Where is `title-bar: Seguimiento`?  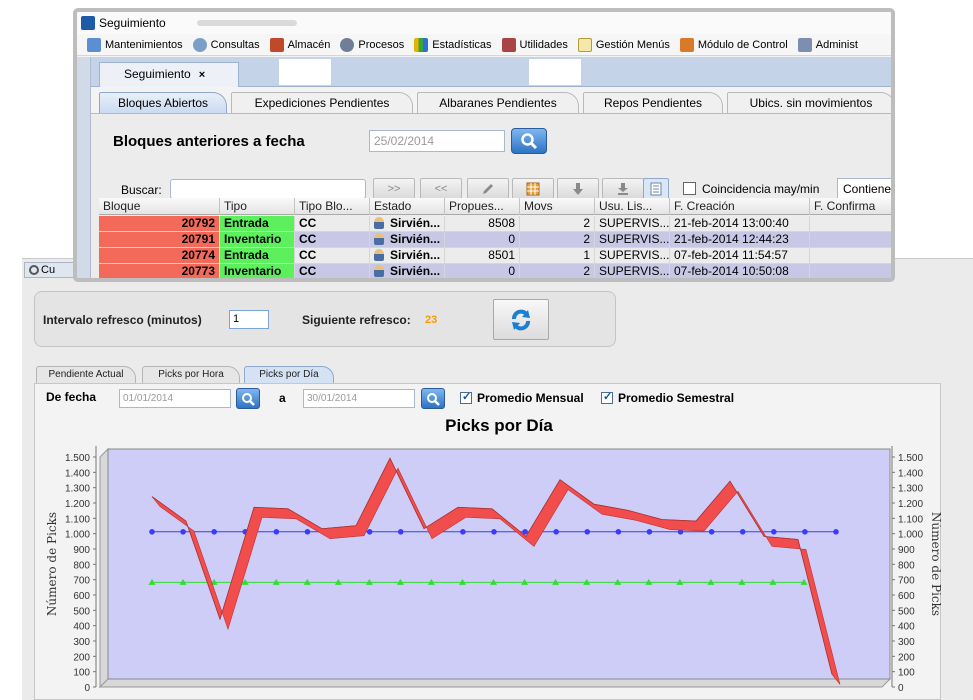
title-bar: Seguimiento is located at coordinates (484, 23).